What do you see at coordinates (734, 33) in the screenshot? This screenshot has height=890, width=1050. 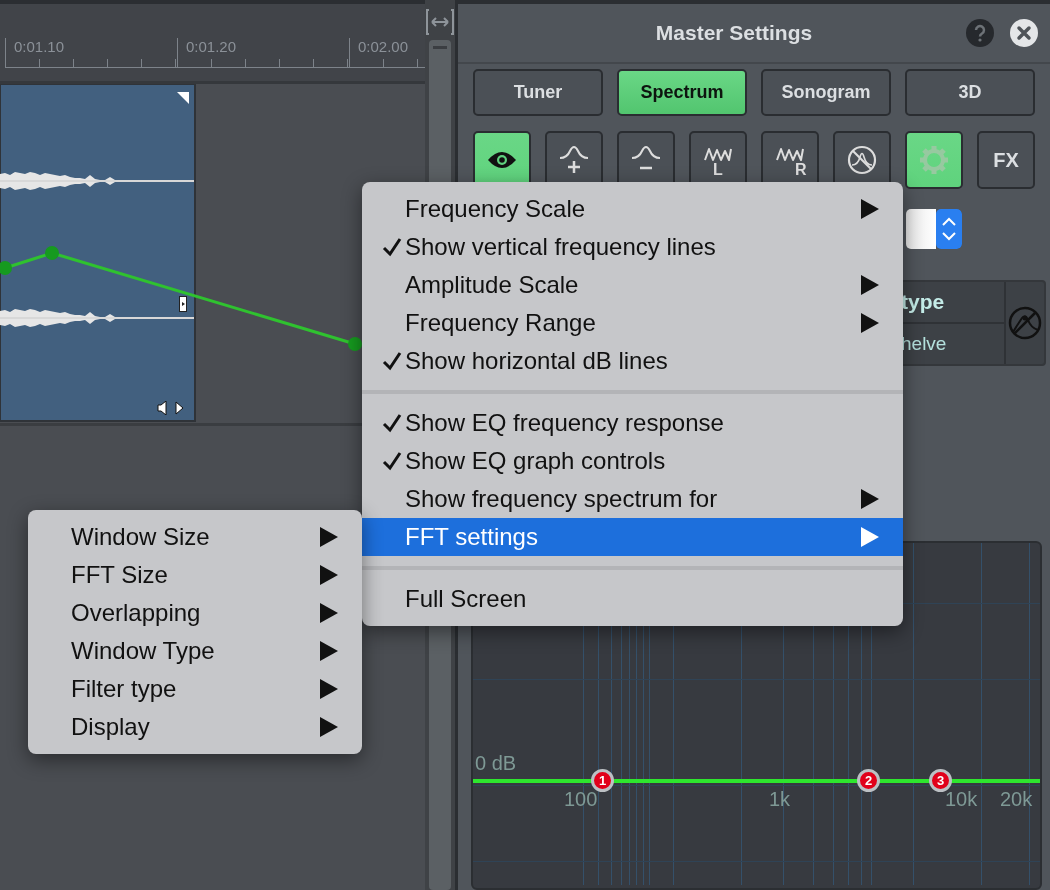 I see `panel-title: Master Settings` at bounding box center [734, 33].